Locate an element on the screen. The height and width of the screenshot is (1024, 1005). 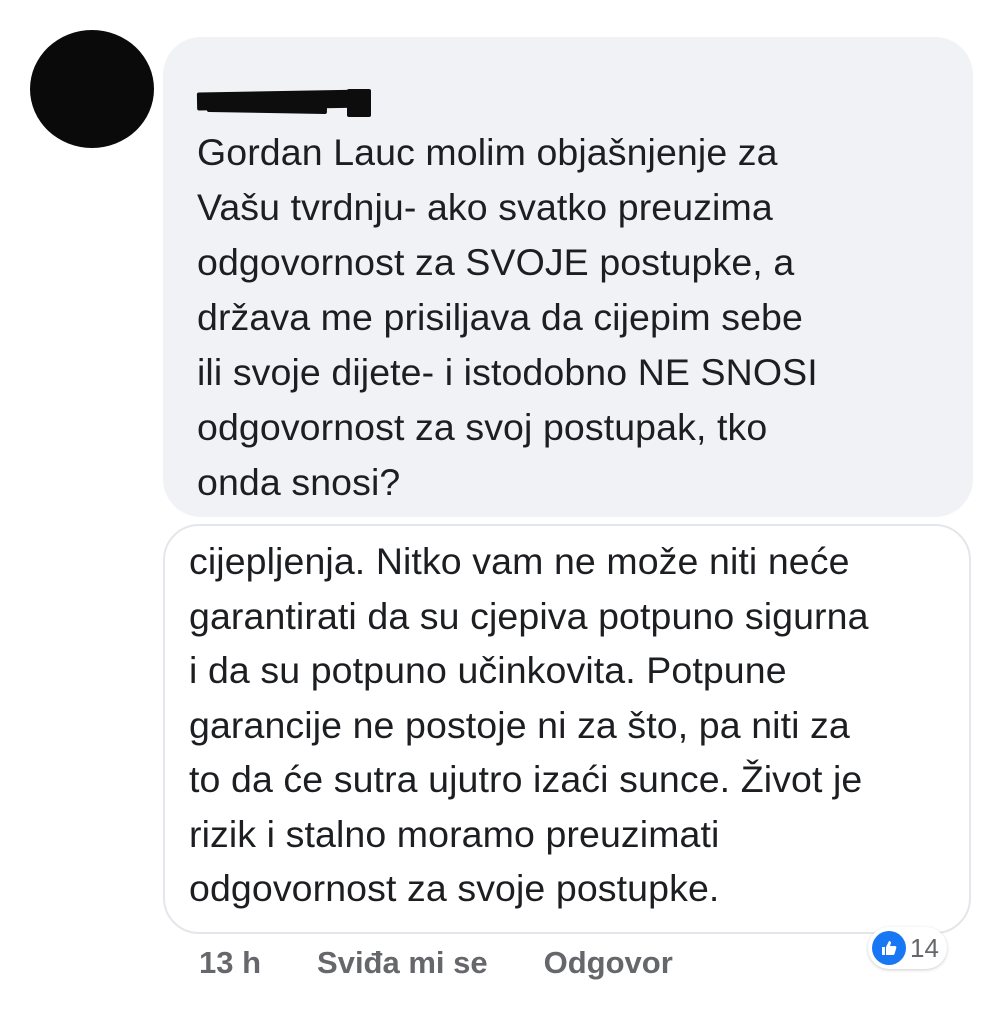
timestamp: 13 h is located at coordinates (230, 963).